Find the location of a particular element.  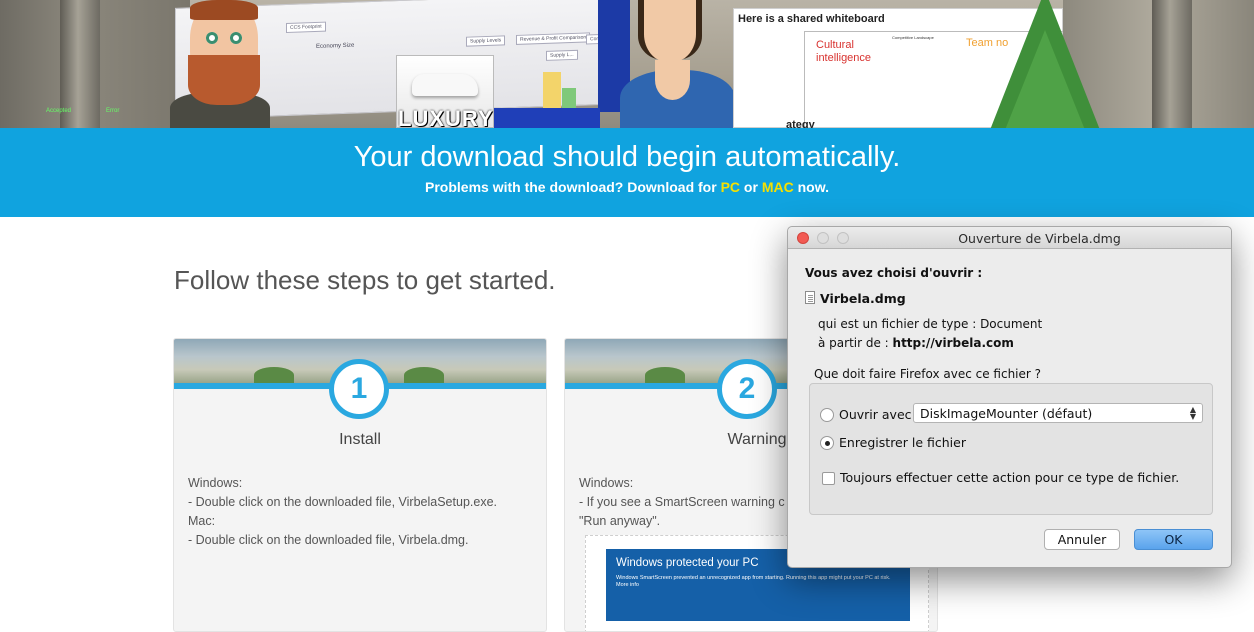

cancel-button: Annuler is located at coordinates (1082, 539).